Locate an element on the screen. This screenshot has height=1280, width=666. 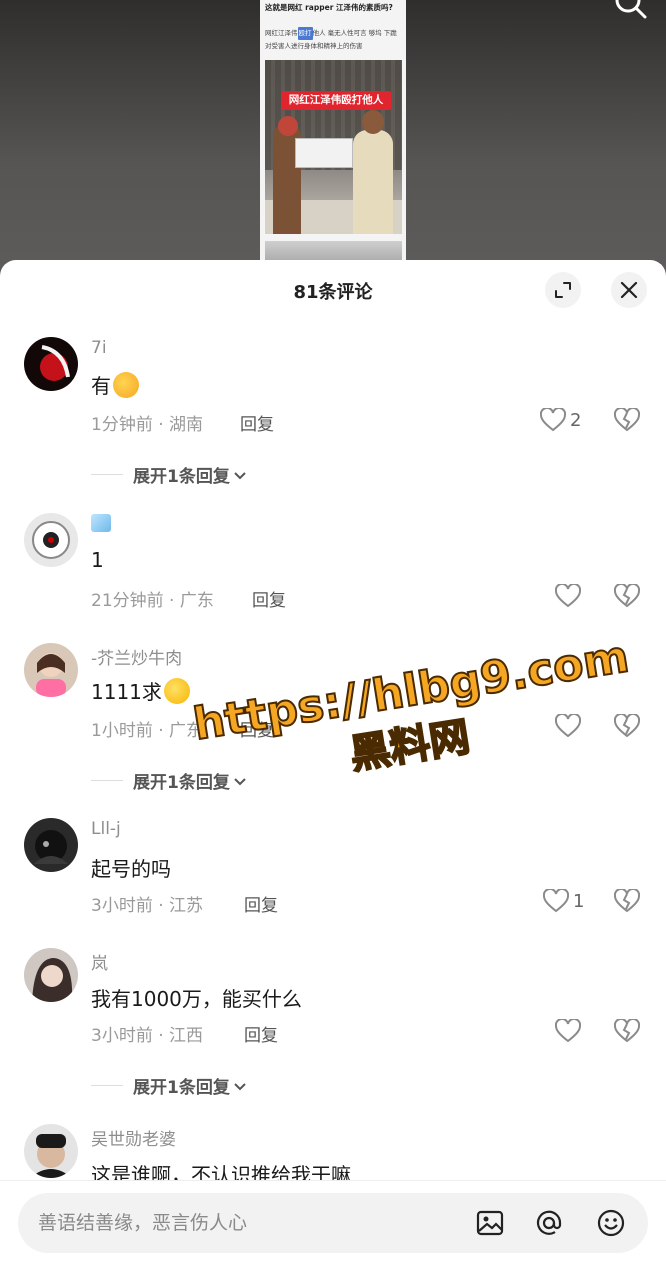
comment-item: 7i 有 1分钟前 · 湖南 回复 2 展开1条回复 is located at coordinates (333, 412).